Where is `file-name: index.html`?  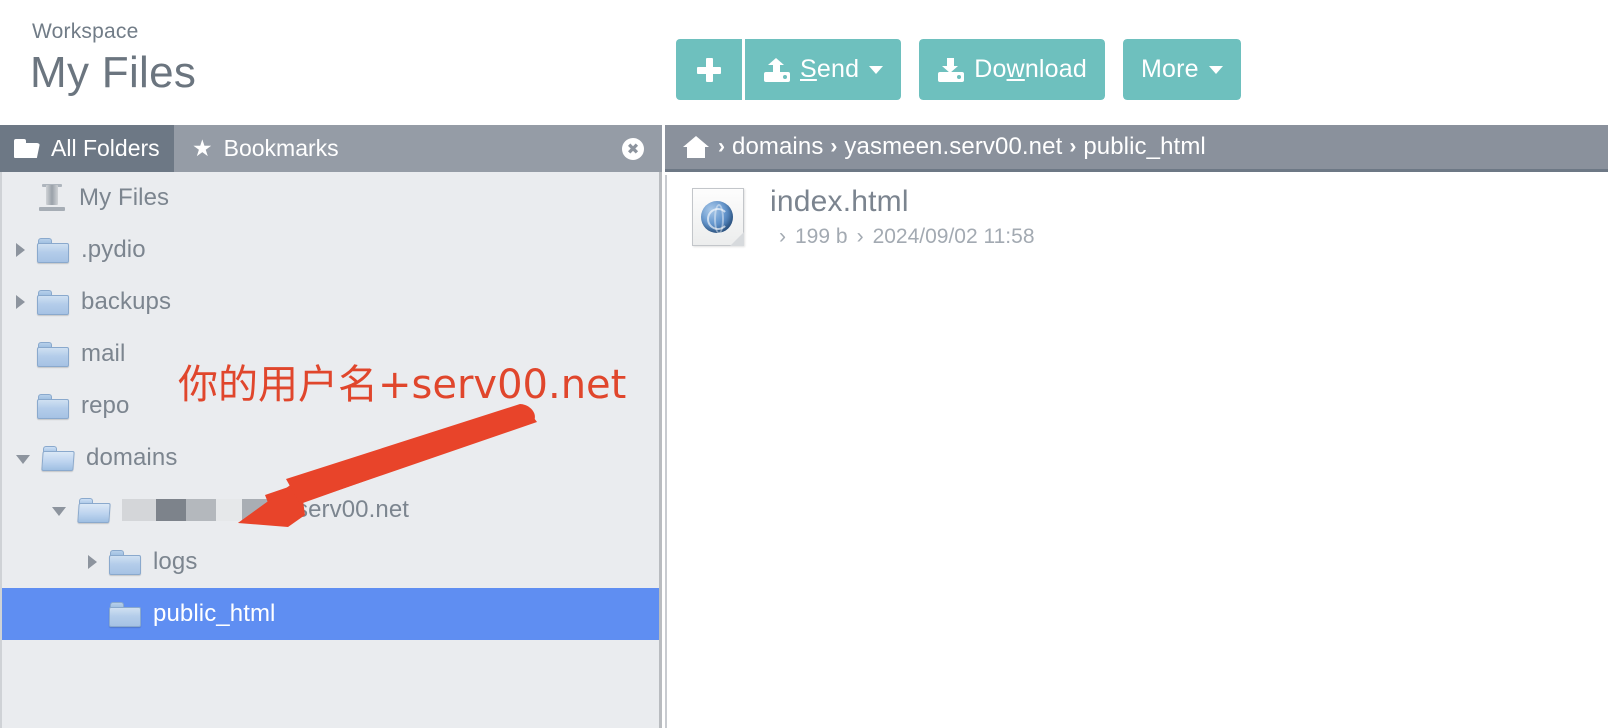
file-name: index.html is located at coordinates (839, 201).